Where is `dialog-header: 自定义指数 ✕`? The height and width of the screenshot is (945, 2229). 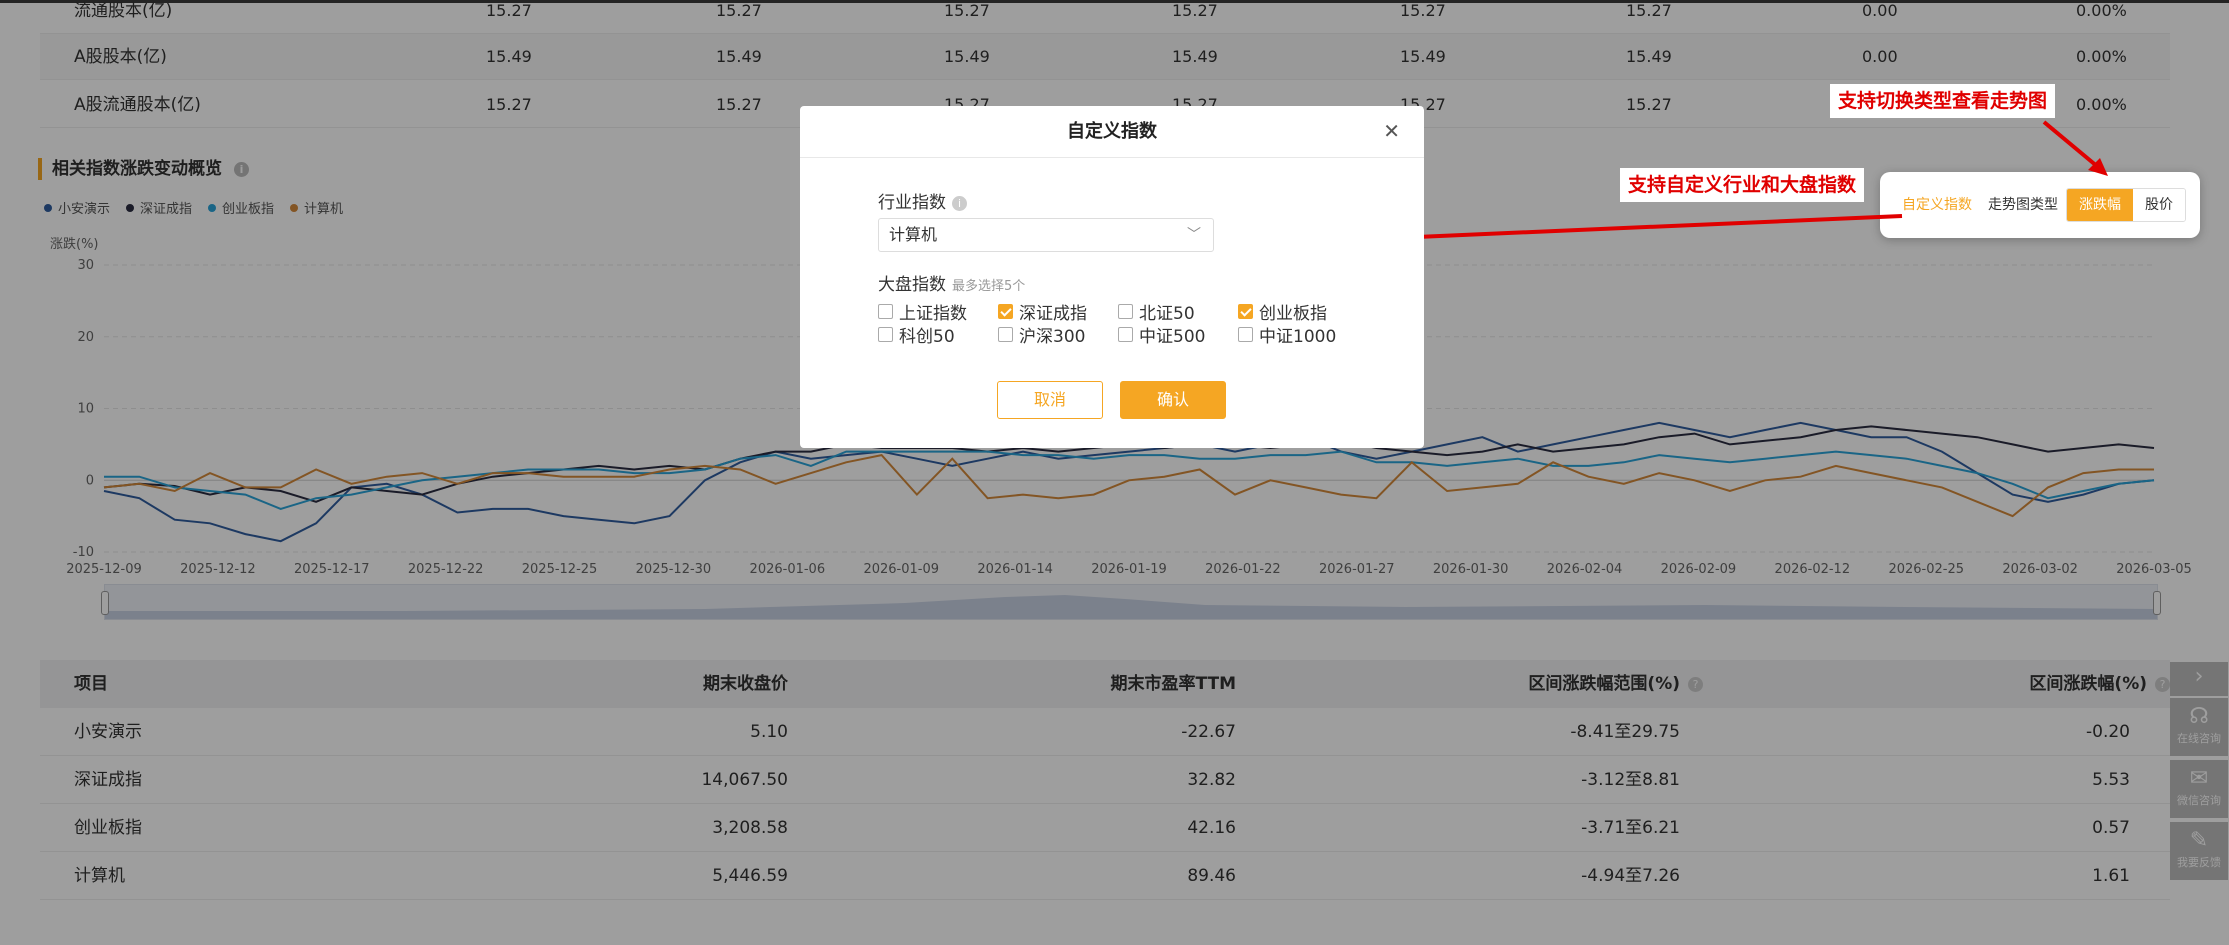
dialog-header: 自定义指数 ✕ is located at coordinates (1112, 132).